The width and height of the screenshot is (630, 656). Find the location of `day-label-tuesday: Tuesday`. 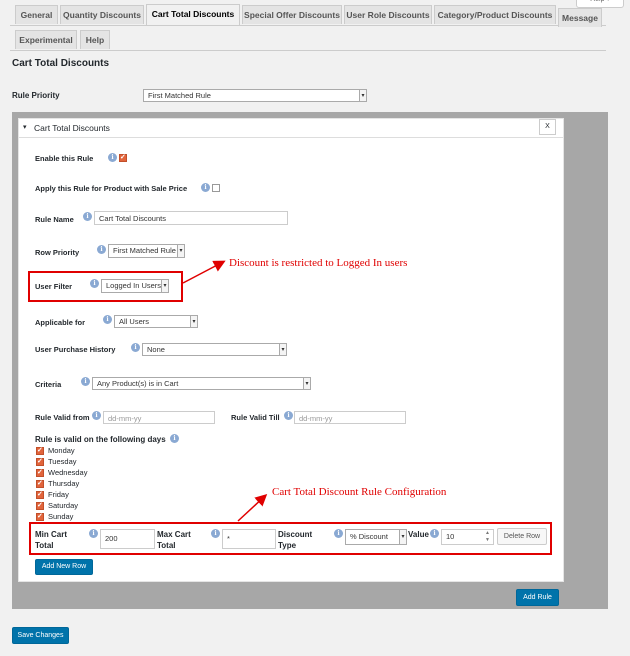

day-label-tuesday: Tuesday is located at coordinates (62, 461).